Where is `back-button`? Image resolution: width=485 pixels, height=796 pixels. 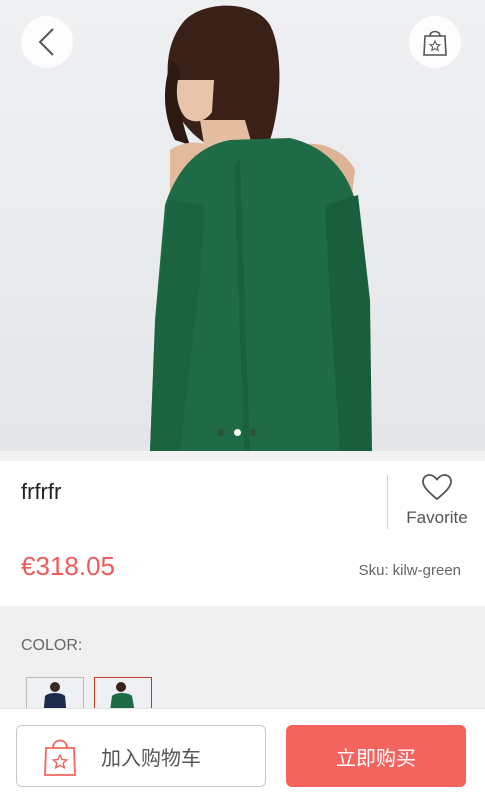 back-button is located at coordinates (47, 42).